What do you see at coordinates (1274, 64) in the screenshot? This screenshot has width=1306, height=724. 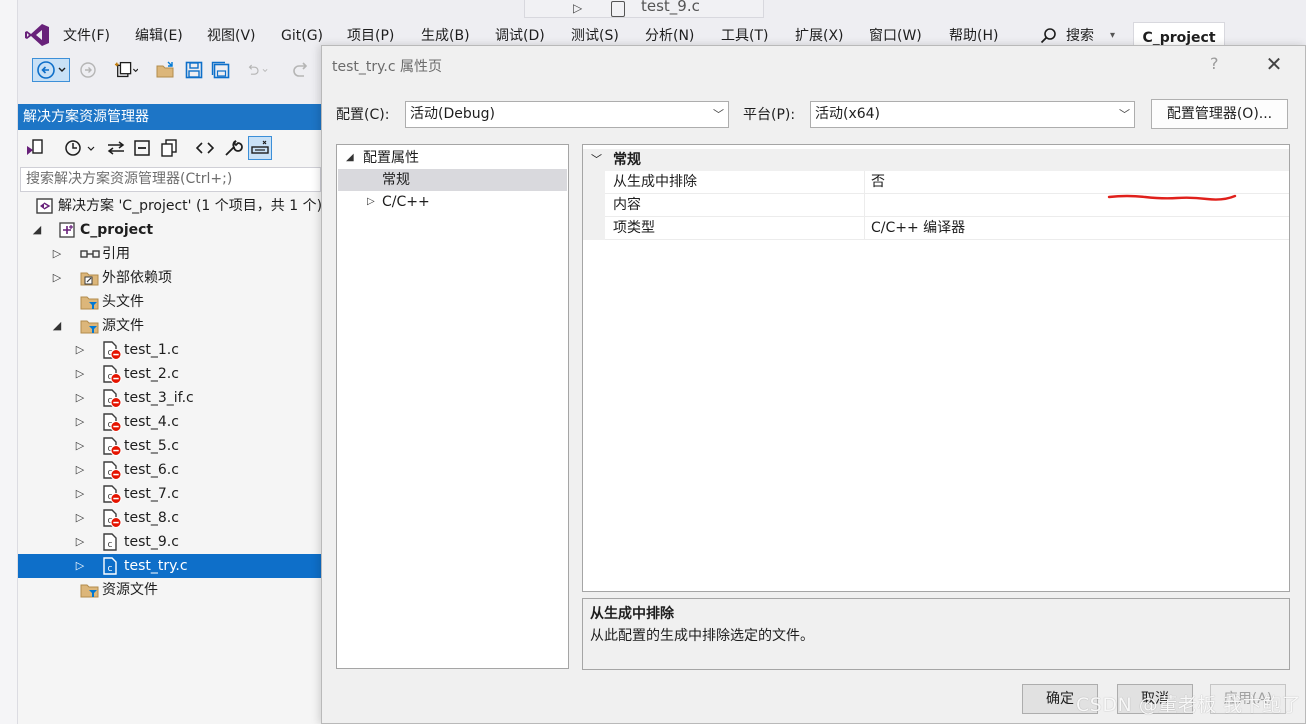 I see `close-icon: ✕` at bounding box center [1274, 64].